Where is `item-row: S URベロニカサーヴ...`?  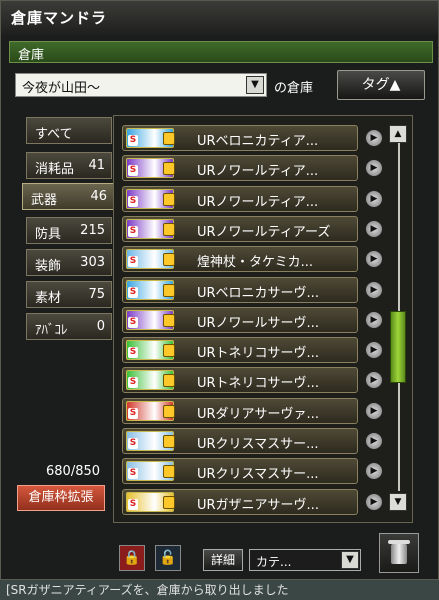
item-row: S URベロニカサーヴ... is located at coordinates (240, 290).